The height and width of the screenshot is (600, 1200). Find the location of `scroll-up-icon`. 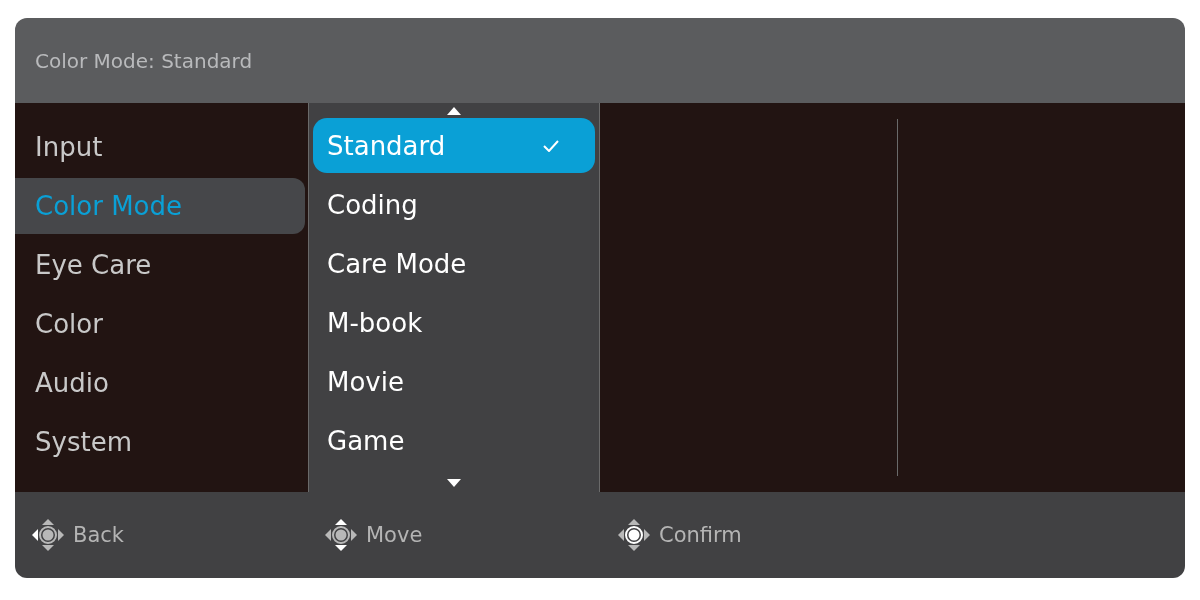

scroll-up-icon is located at coordinates (454, 111).